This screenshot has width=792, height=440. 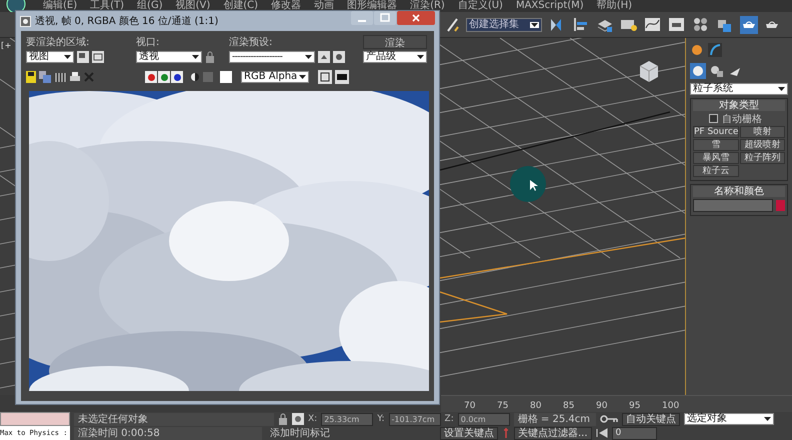 I want to click on menu-item: 帮助(H), so click(x=614, y=6).